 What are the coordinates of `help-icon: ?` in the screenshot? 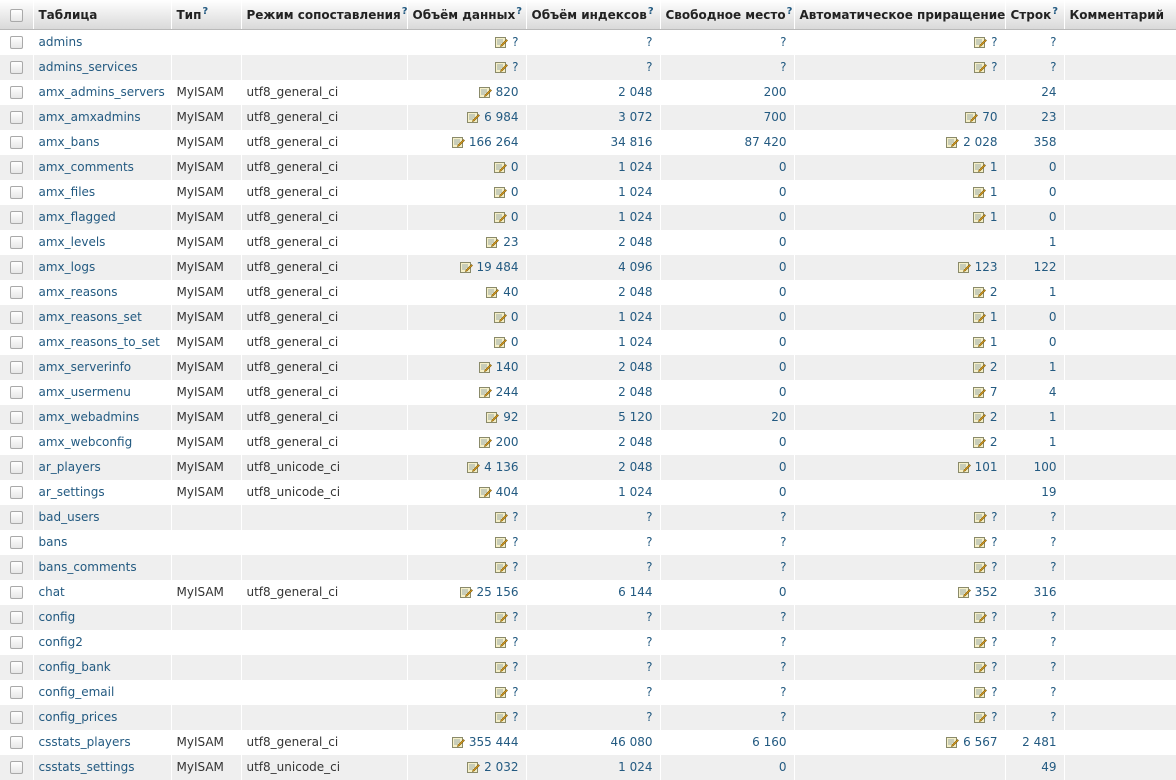 It's located at (1055, 11).